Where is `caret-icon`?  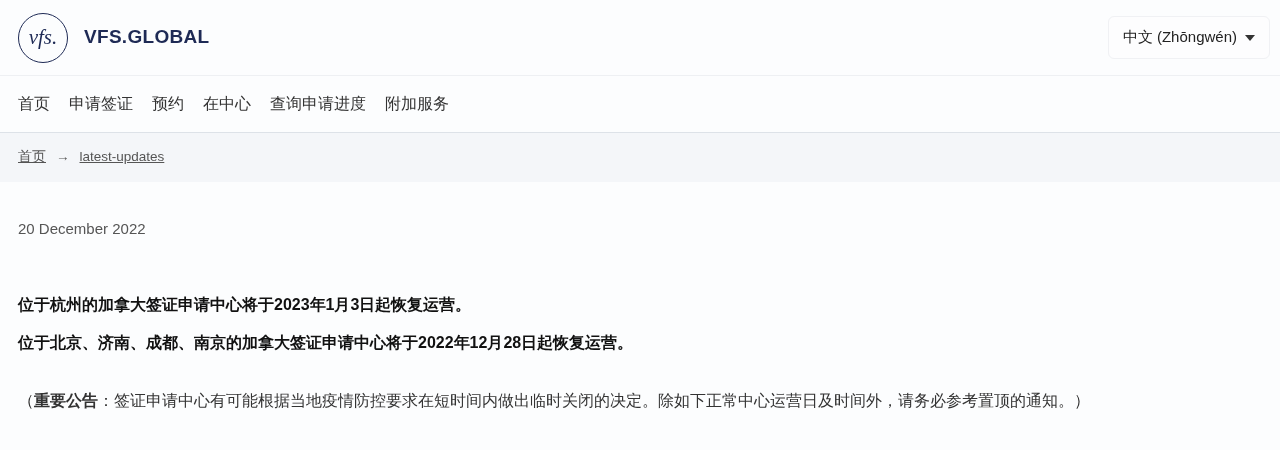
caret-icon is located at coordinates (1250, 38).